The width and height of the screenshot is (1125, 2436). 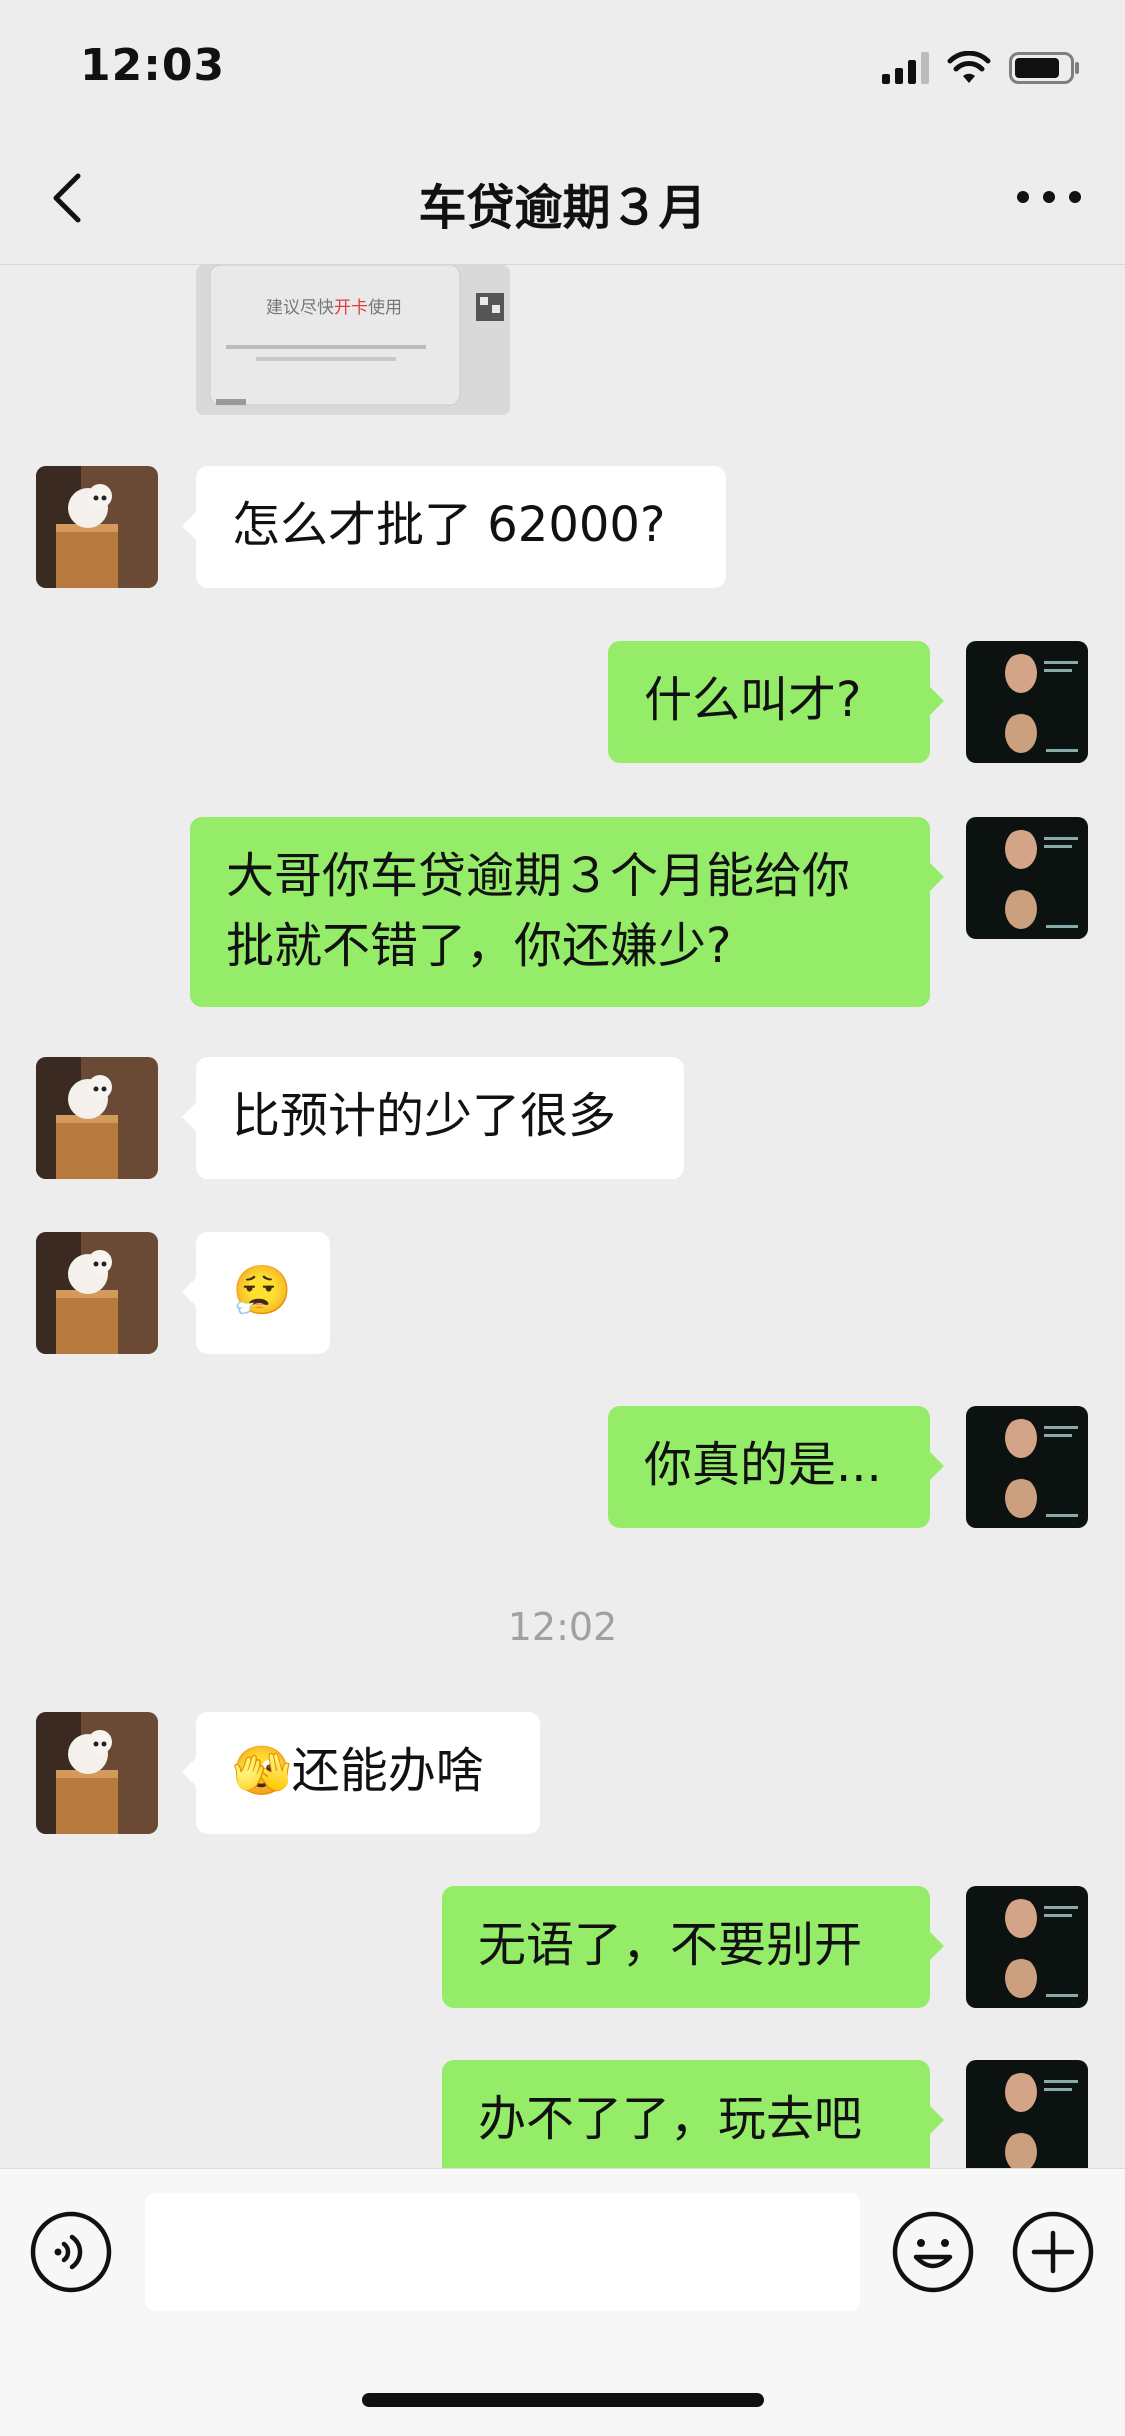 What do you see at coordinates (933, 2252) in the screenshot?
I see `emoji-icon` at bounding box center [933, 2252].